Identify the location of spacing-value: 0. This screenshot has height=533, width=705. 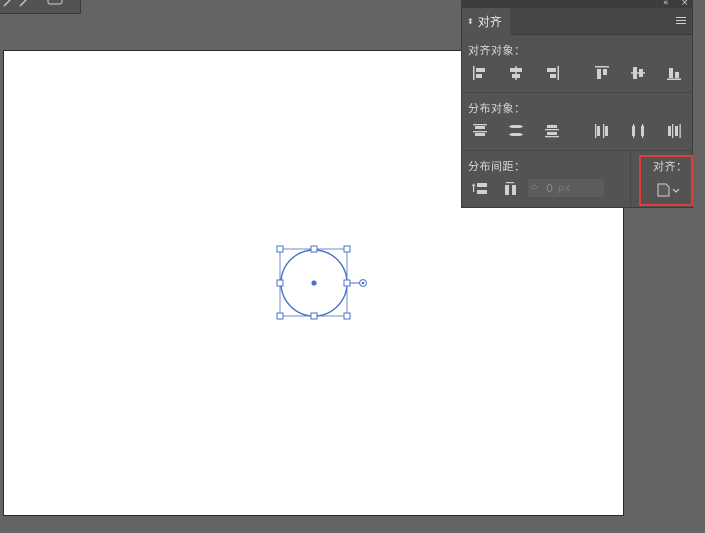
(549, 188).